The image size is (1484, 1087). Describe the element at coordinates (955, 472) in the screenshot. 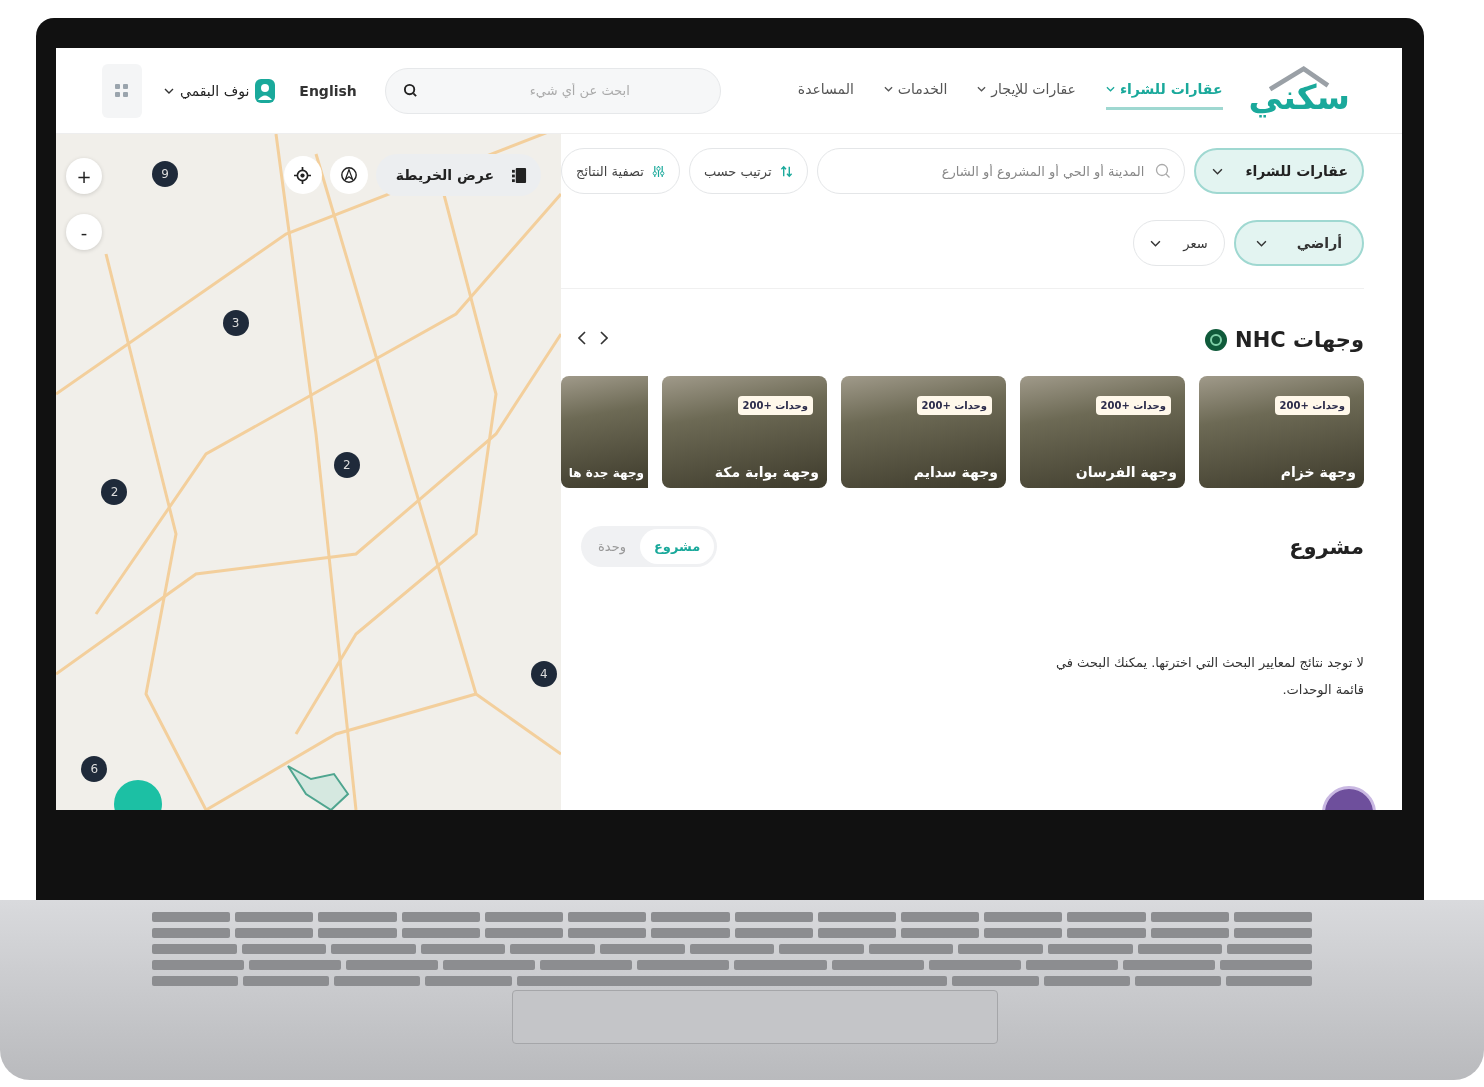

I see `destination-name: وجهة سدايم` at that location.